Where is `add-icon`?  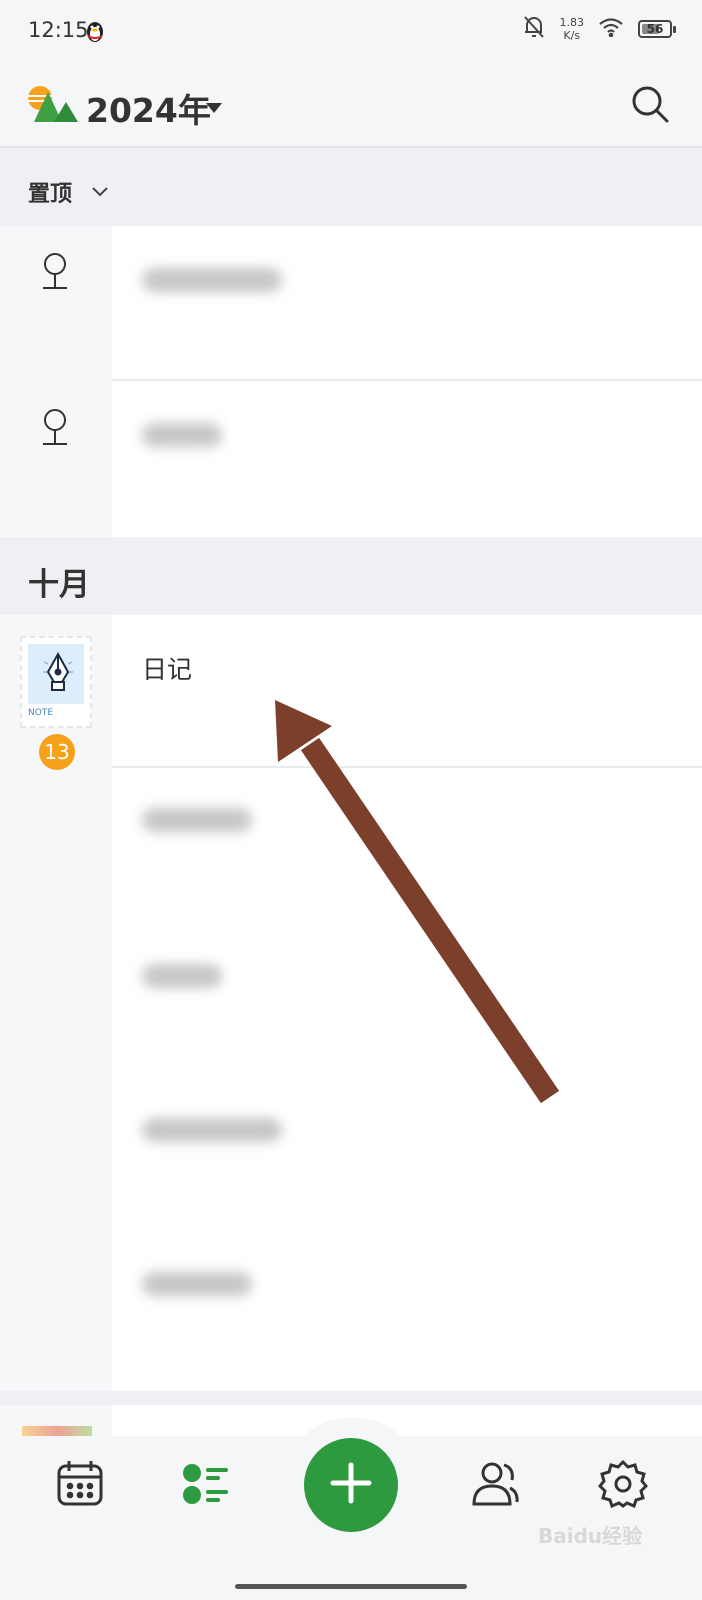
add-icon is located at coordinates (351, 1485).